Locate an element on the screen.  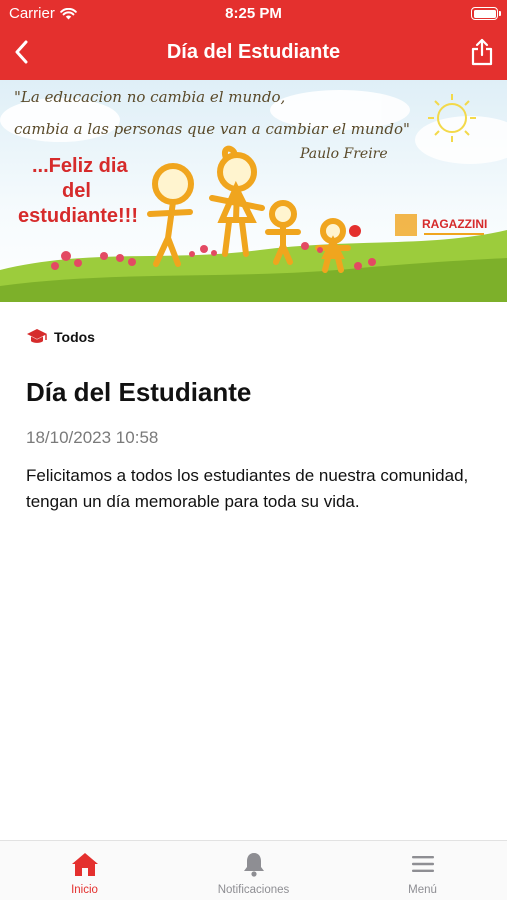
navigation-bar: Día del Estudiante is located at coordinates (253, 53).